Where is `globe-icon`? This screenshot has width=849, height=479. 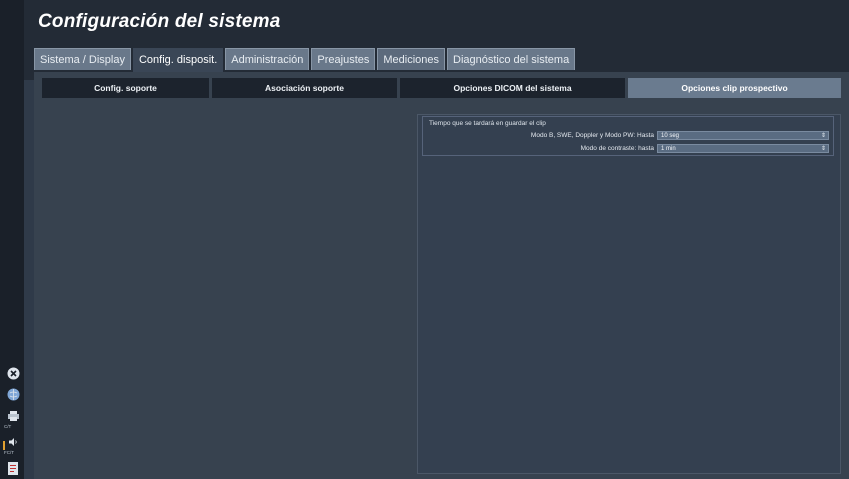
globe-icon is located at coordinates (13, 394).